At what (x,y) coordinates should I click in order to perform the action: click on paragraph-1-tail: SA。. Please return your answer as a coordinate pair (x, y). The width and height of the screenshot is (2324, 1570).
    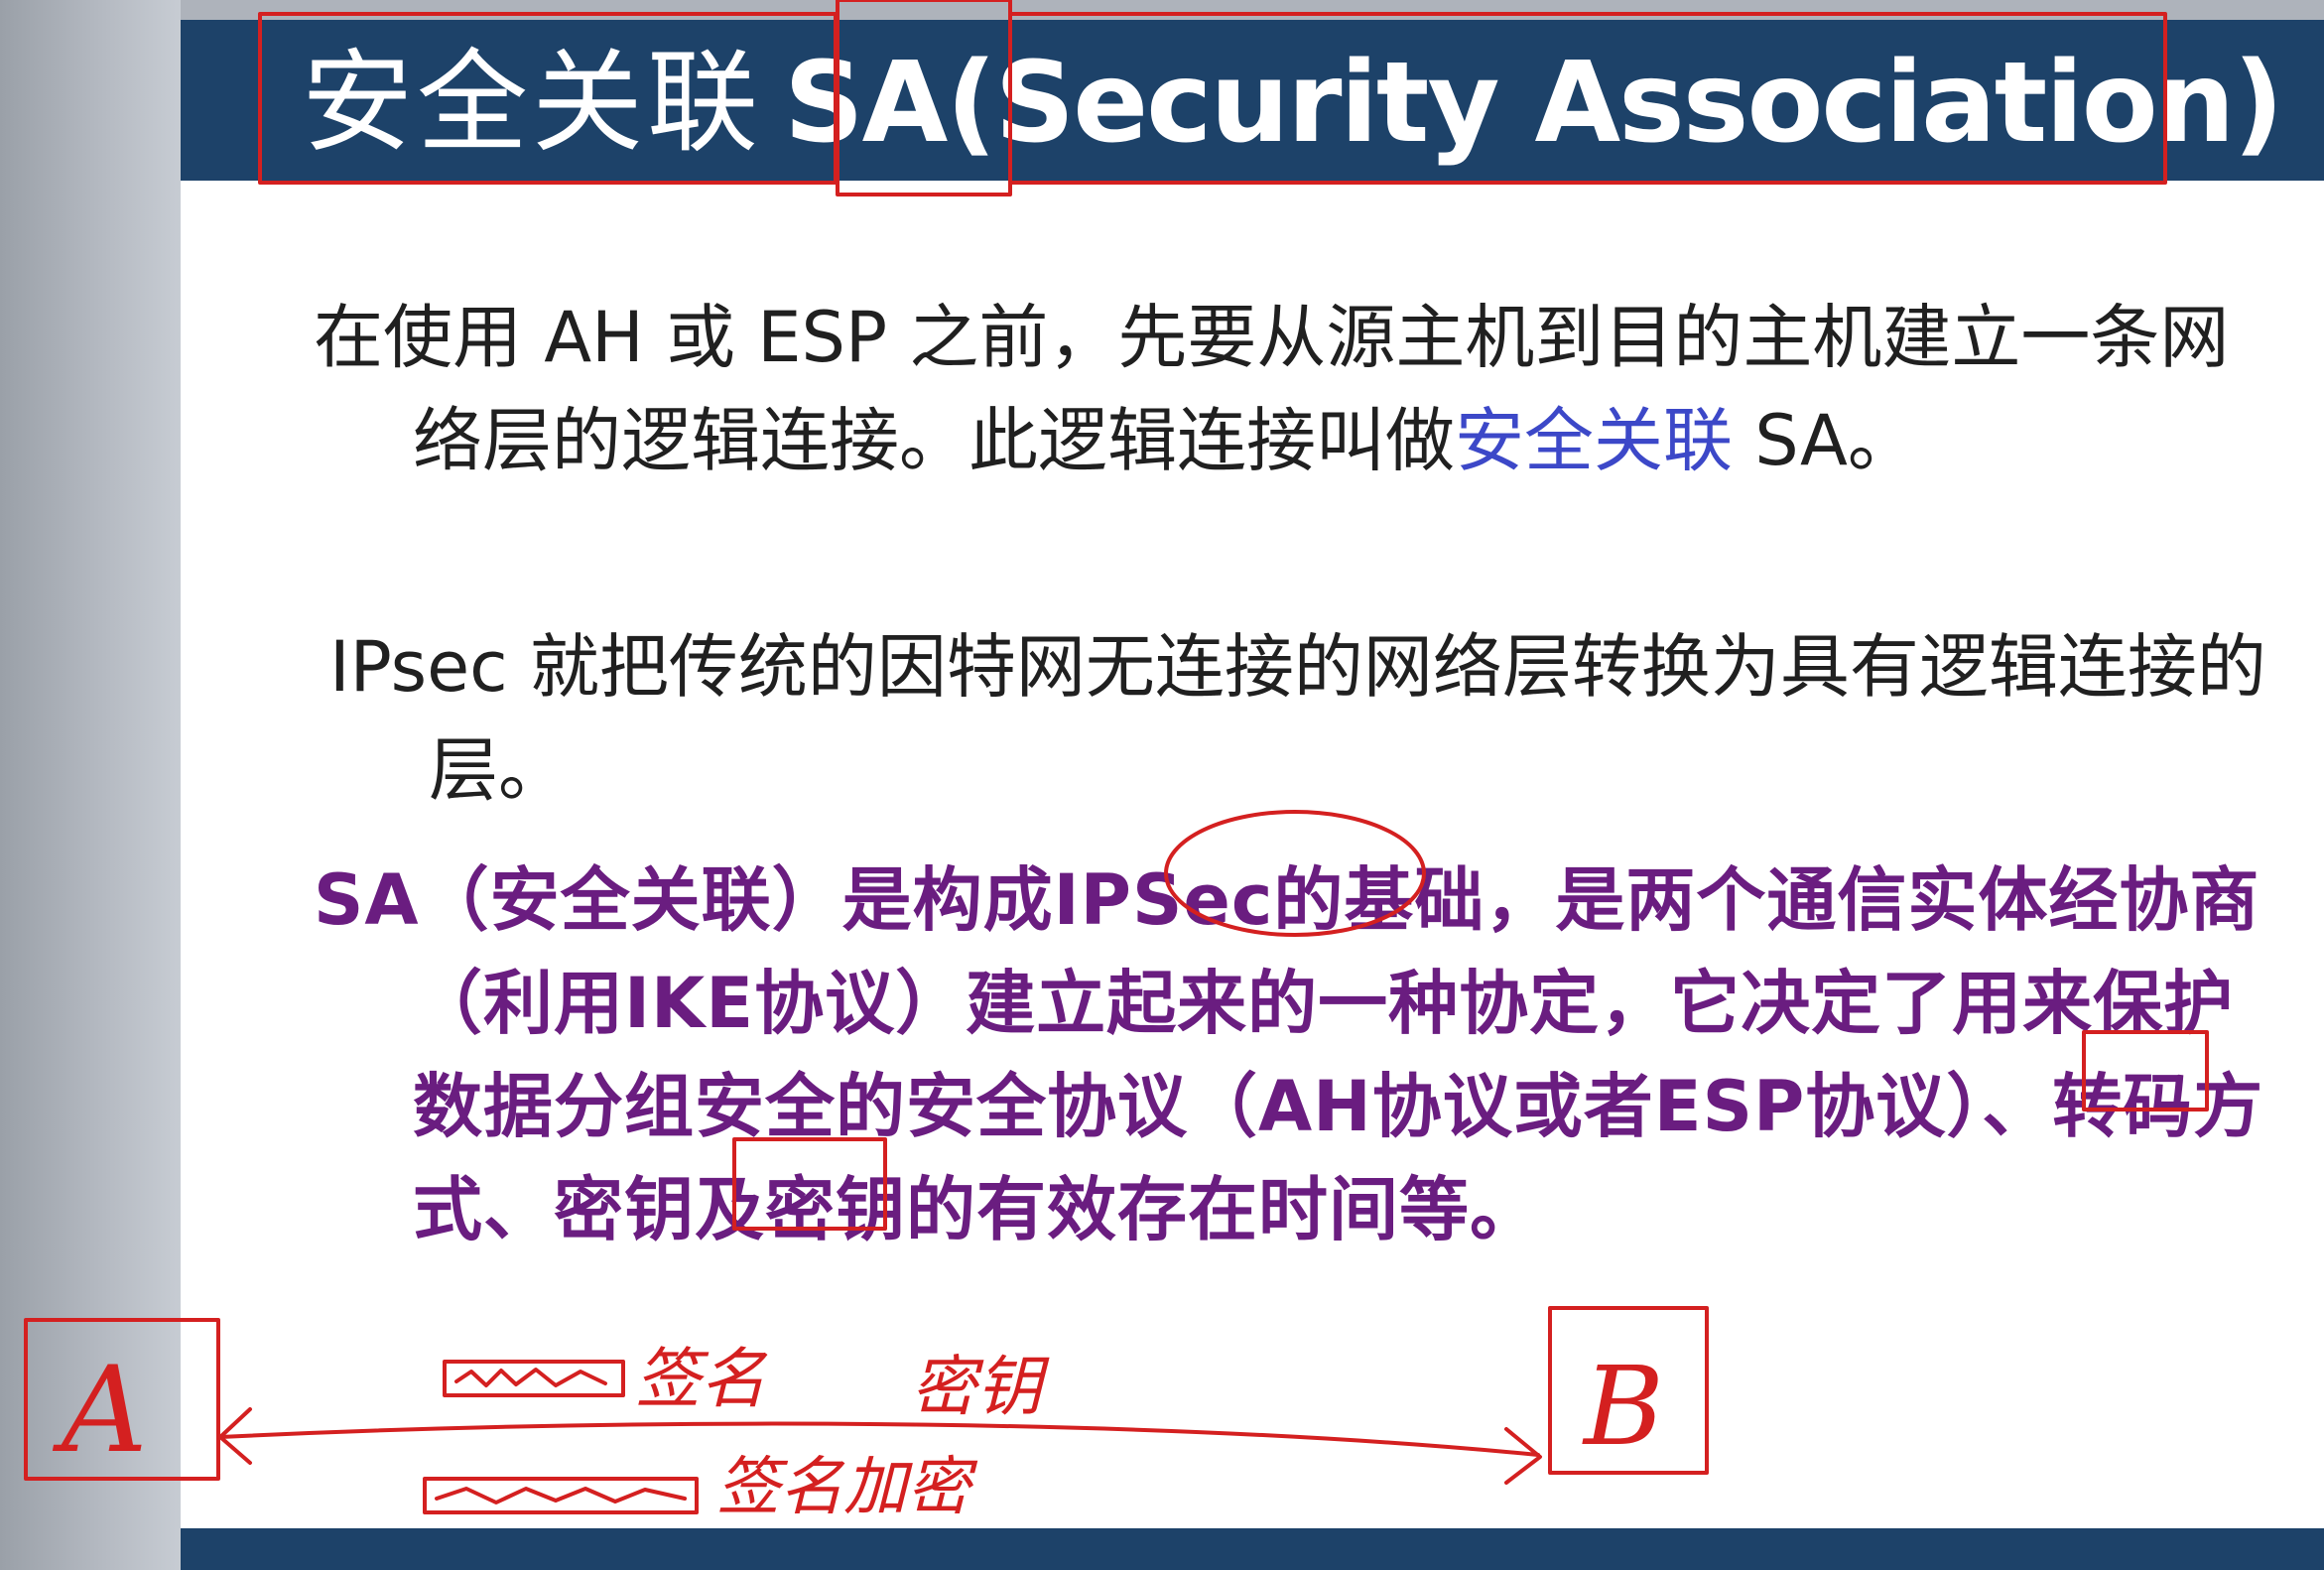
    Looking at the image, I should click on (1825, 440).